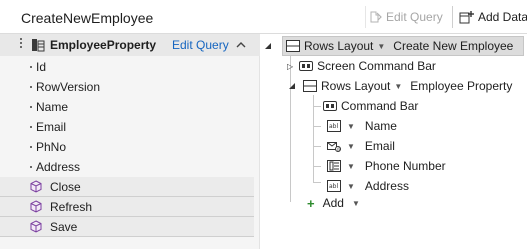  I want to click on phone-icon, so click(334, 166).